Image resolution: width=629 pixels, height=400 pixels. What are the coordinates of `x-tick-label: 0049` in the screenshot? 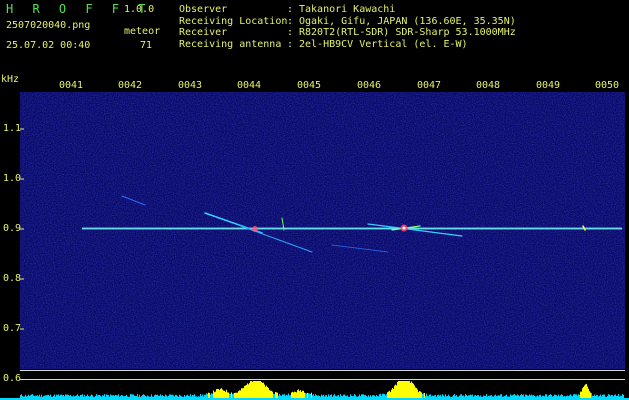 It's located at (548, 85).